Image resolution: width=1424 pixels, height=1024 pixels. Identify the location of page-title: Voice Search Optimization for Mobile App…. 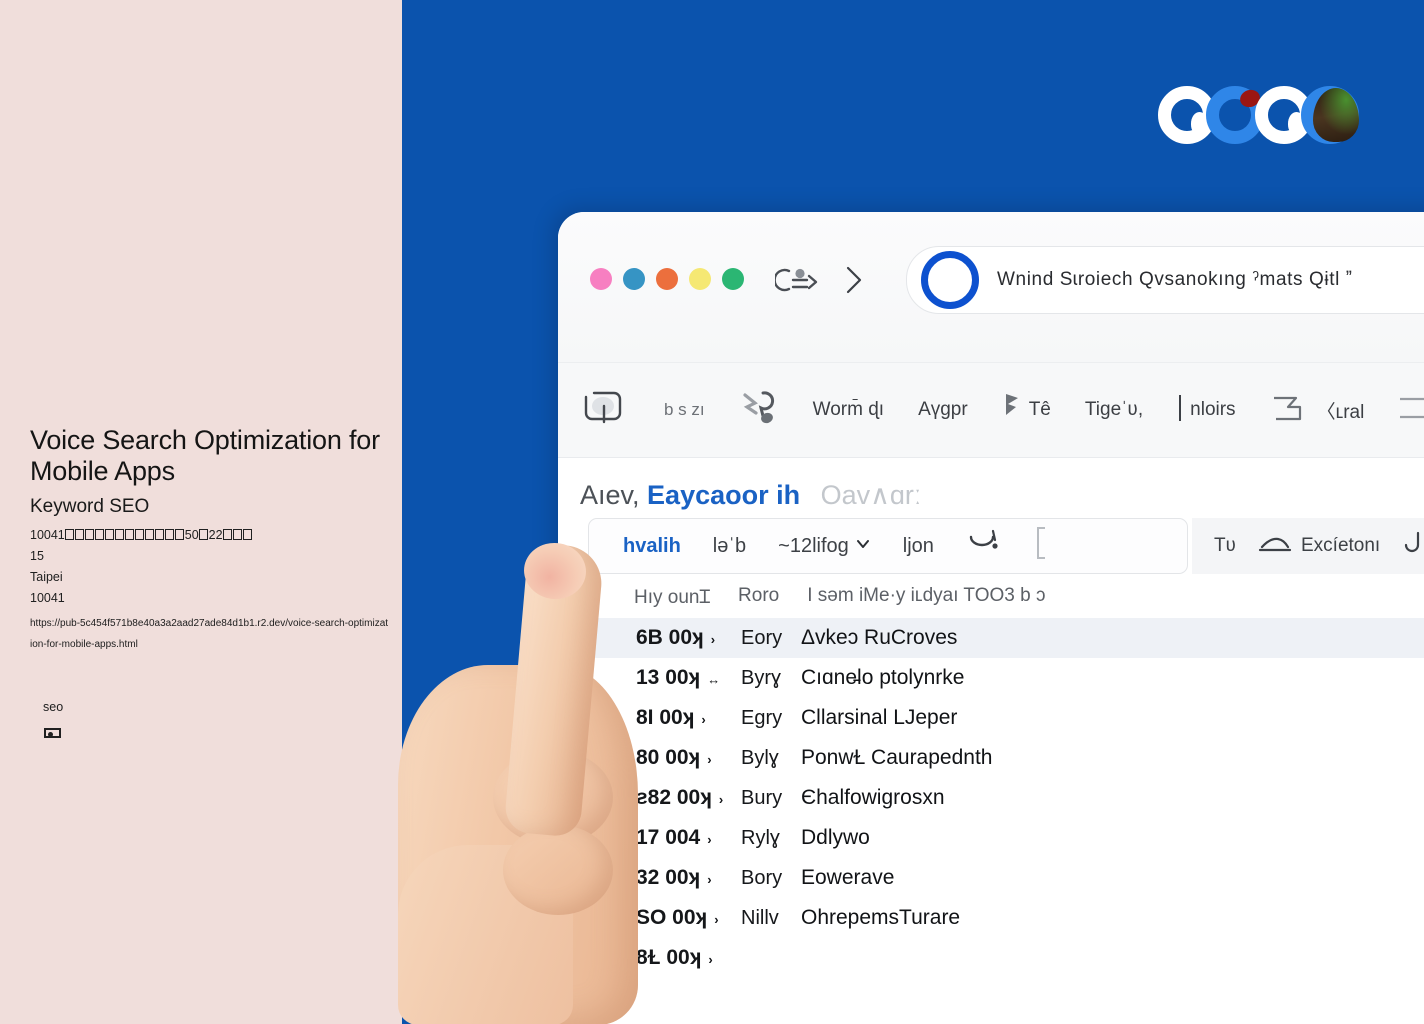
(205, 455).